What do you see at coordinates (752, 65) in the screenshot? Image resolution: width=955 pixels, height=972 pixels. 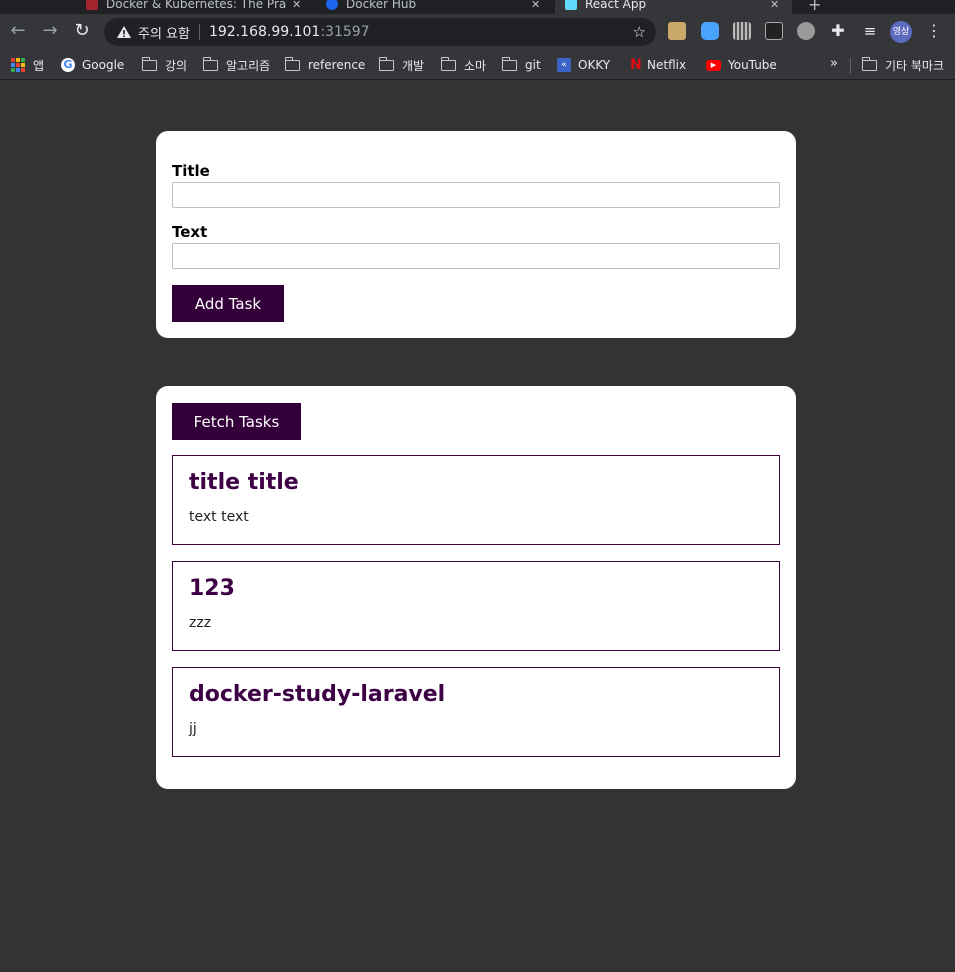 I see `bookmark-label: YouTube` at bounding box center [752, 65].